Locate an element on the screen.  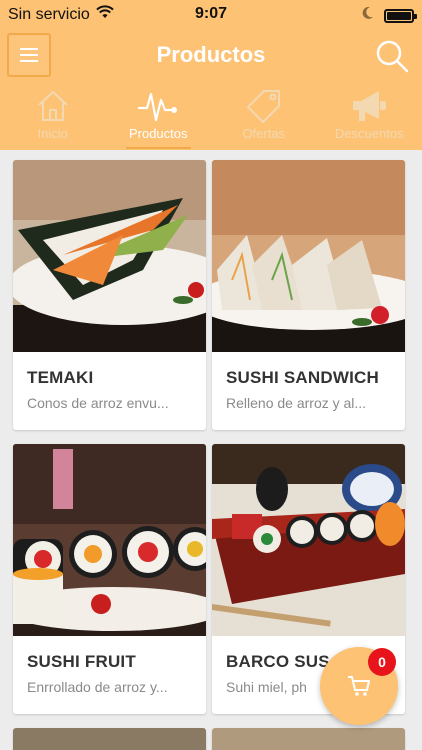
search-icon is located at coordinates (392, 56).